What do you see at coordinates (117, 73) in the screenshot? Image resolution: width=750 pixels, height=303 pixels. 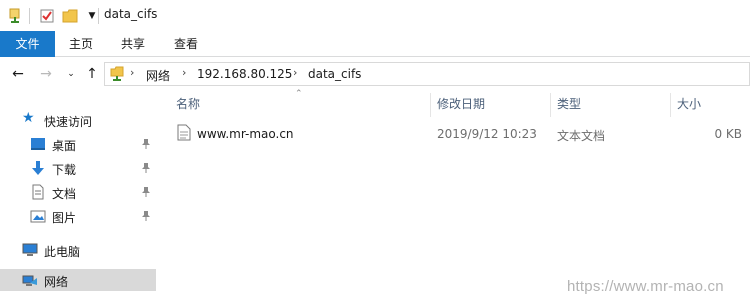 I see `network-folder-icon` at bounding box center [117, 73].